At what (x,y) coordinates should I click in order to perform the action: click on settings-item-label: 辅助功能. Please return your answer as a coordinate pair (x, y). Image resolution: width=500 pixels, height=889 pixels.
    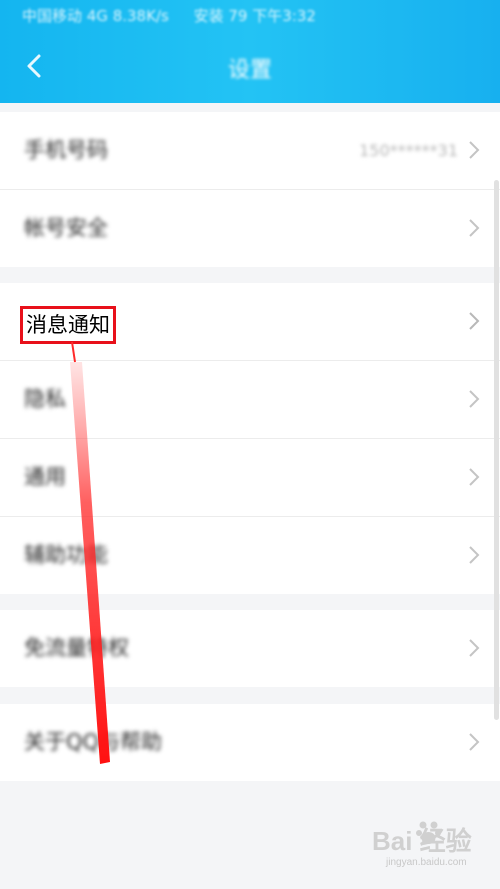
    Looking at the image, I should click on (66, 555).